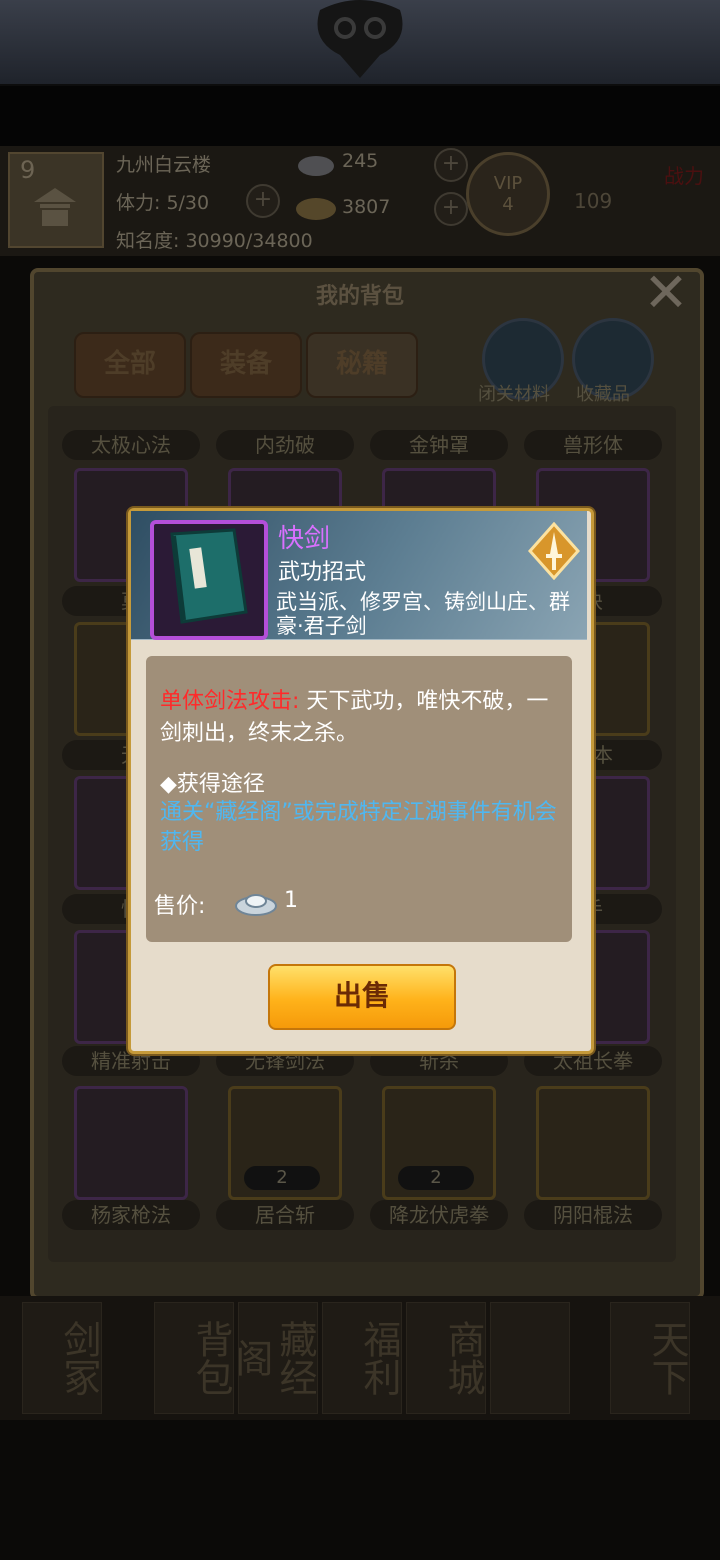 Image resolution: width=720 pixels, height=1560 pixels. Describe the element at coordinates (180, 906) in the screenshot. I see `price-label: 售价:` at that location.